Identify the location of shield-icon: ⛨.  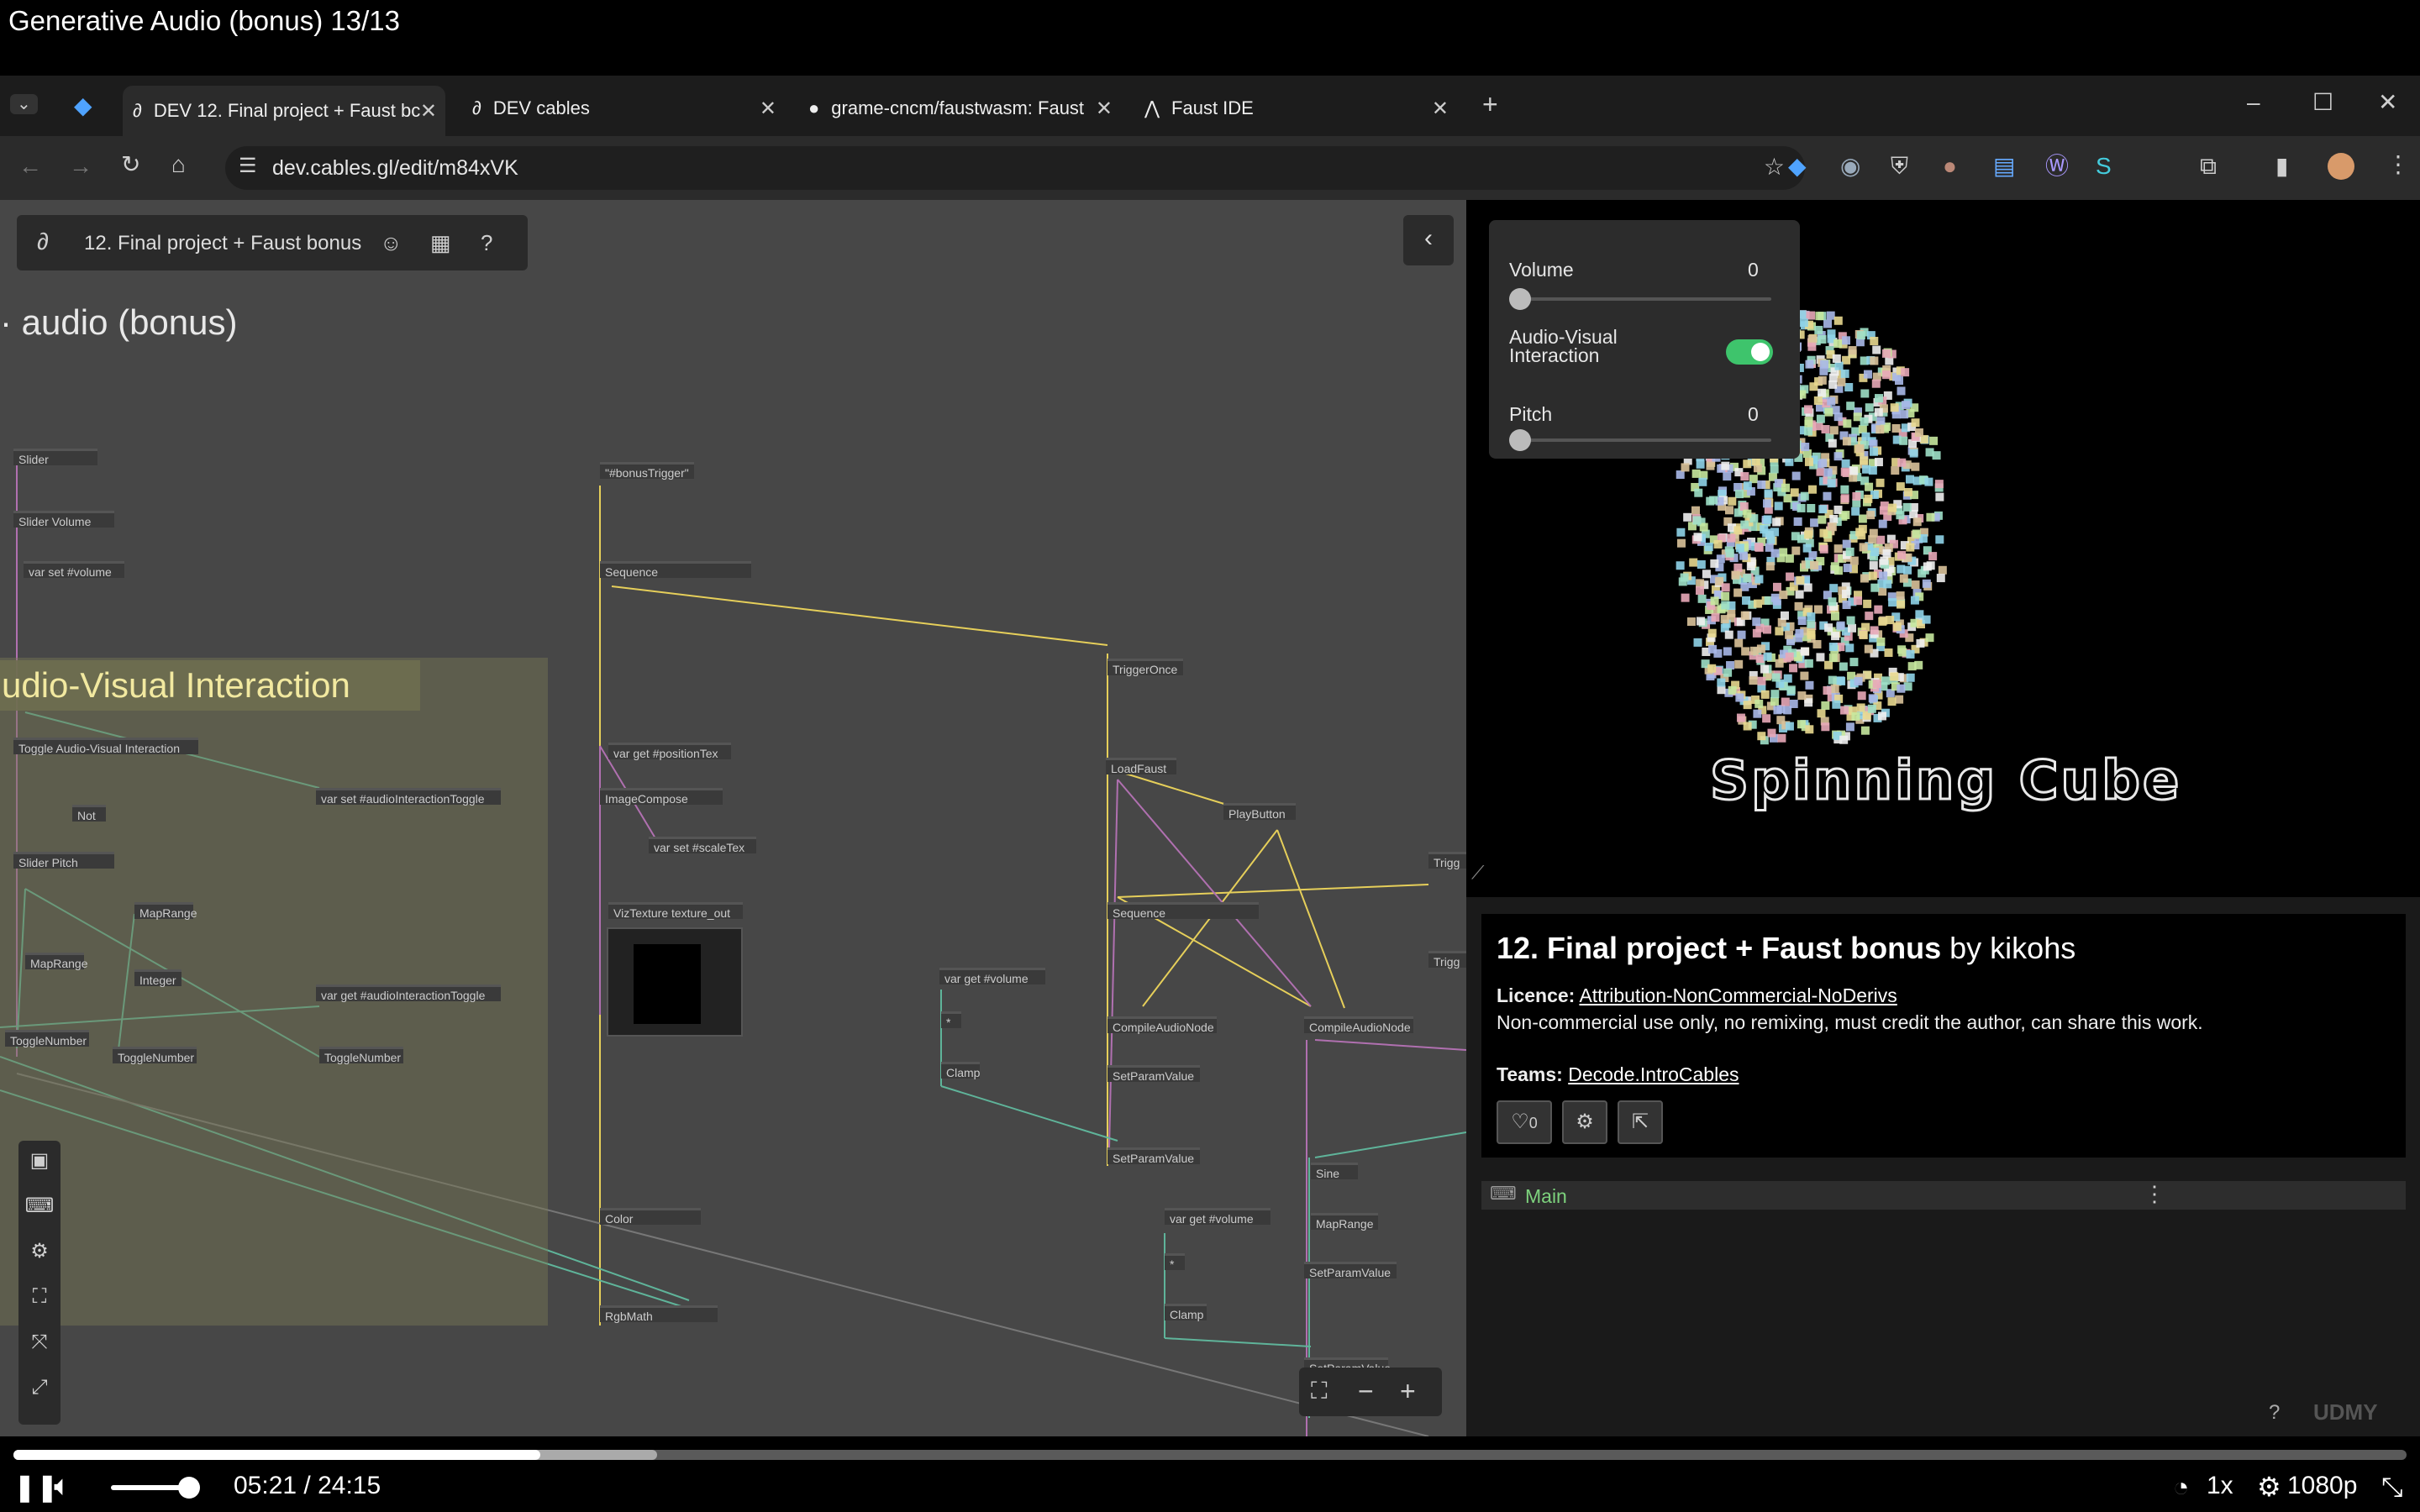
(1900, 166).